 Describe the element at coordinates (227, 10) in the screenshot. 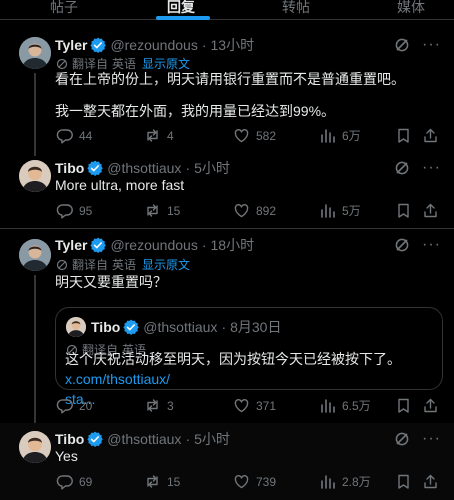

I see `profile-tabs: 帖子 回复 转帖 媒体` at that location.